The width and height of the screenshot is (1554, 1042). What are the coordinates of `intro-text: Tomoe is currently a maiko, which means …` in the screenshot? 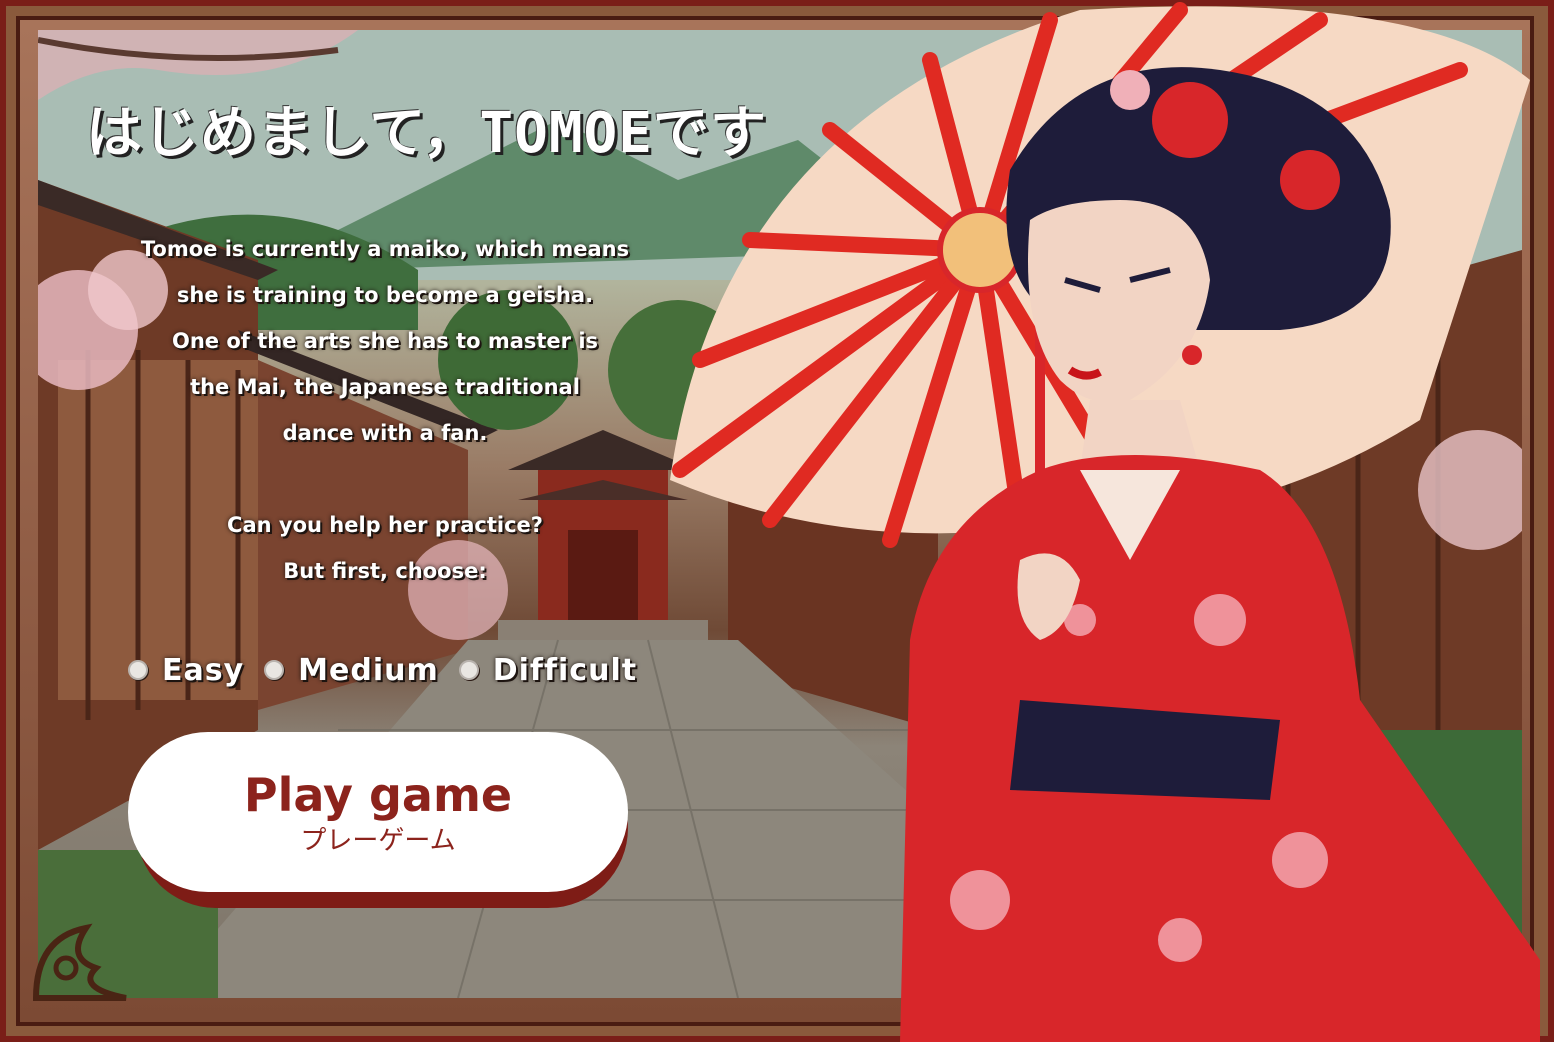 It's located at (385, 410).